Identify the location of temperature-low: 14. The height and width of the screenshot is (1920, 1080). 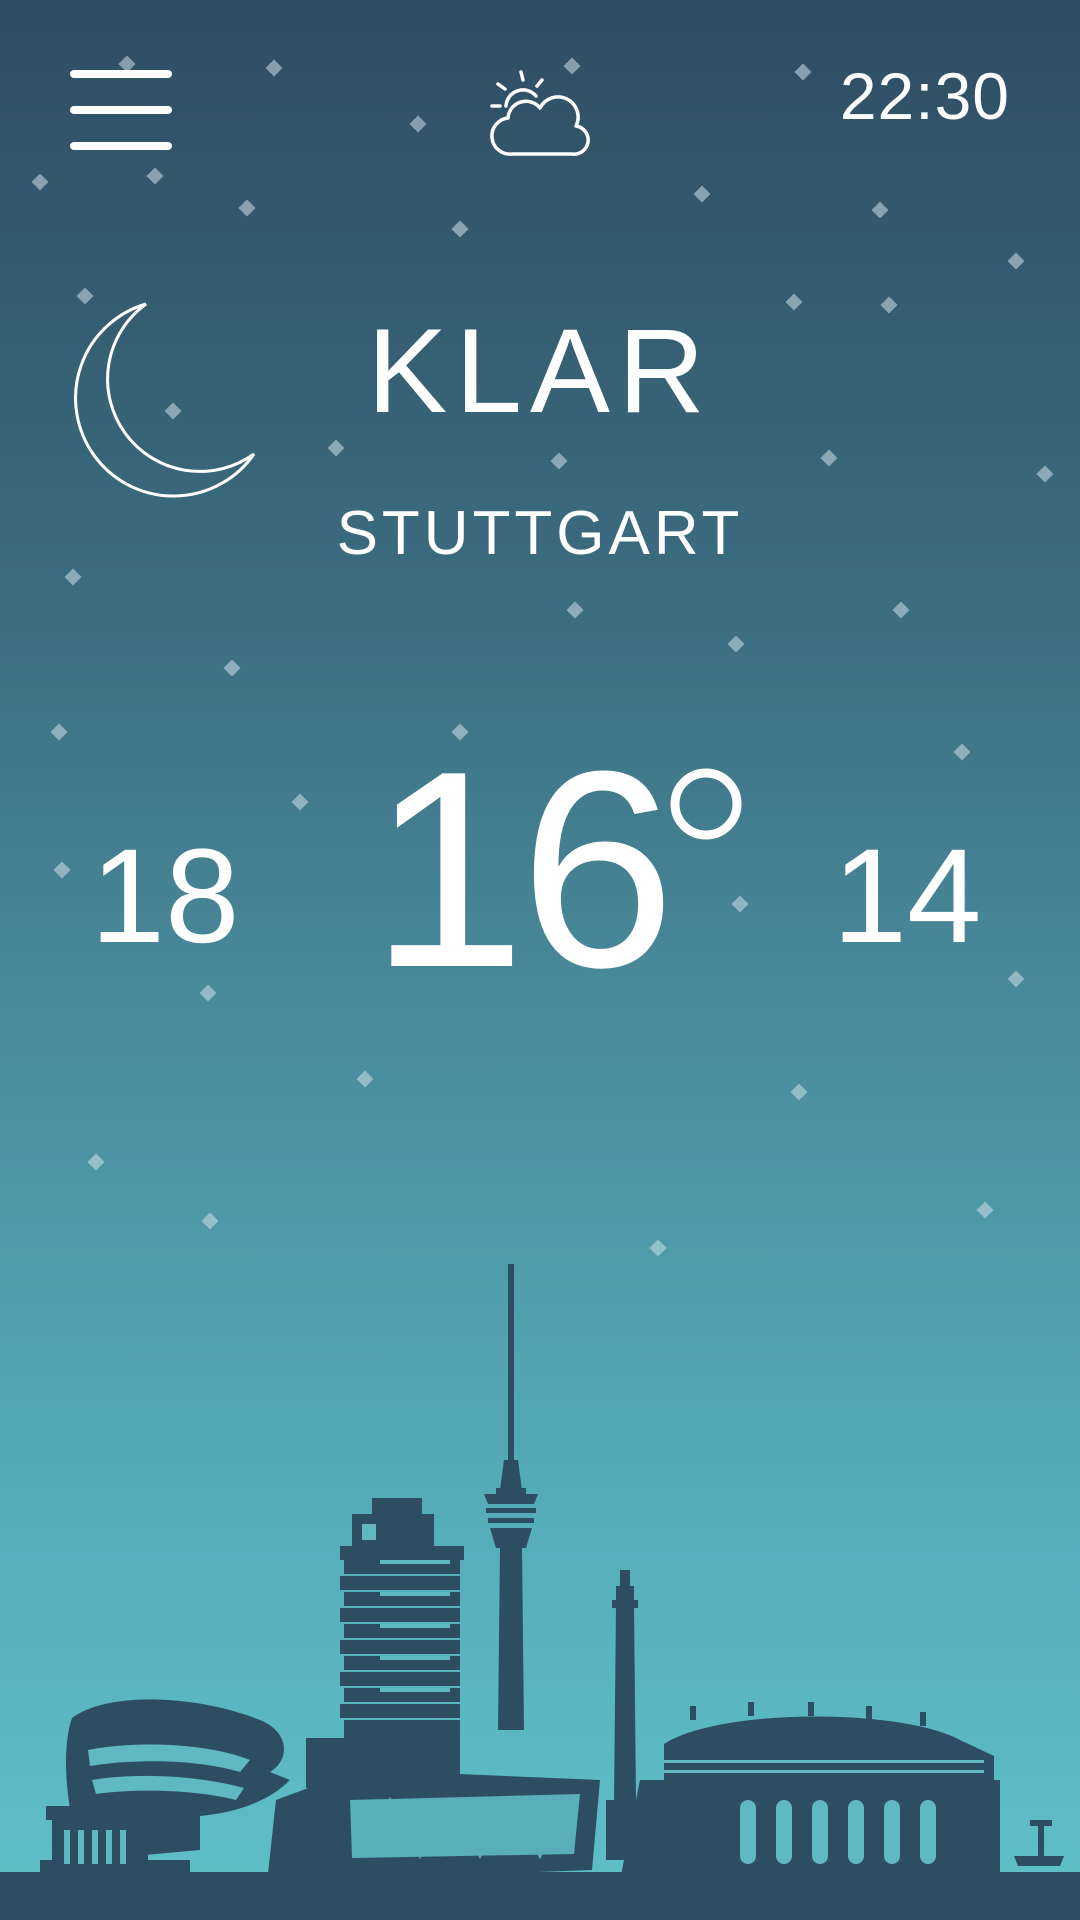
(907, 896).